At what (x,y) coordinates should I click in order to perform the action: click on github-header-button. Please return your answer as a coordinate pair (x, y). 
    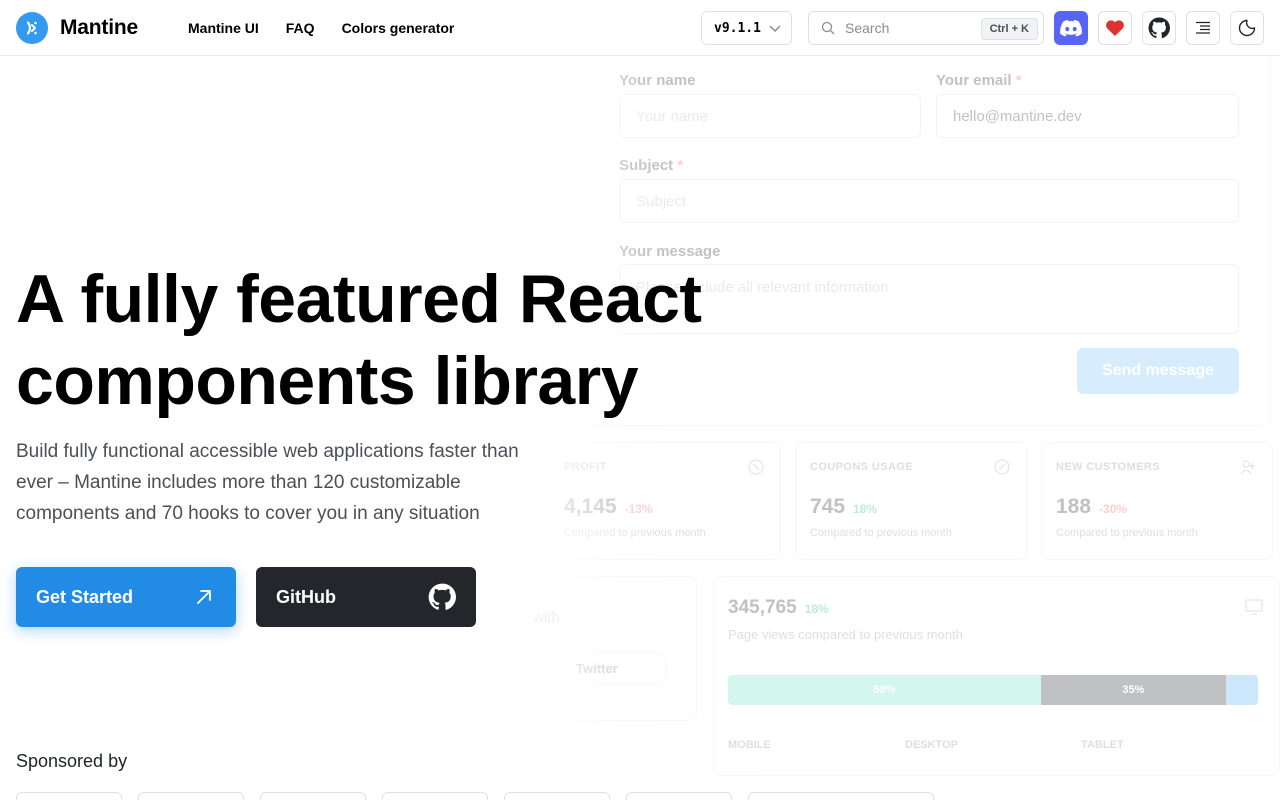
    Looking at the image, I should click on (1159, 28).